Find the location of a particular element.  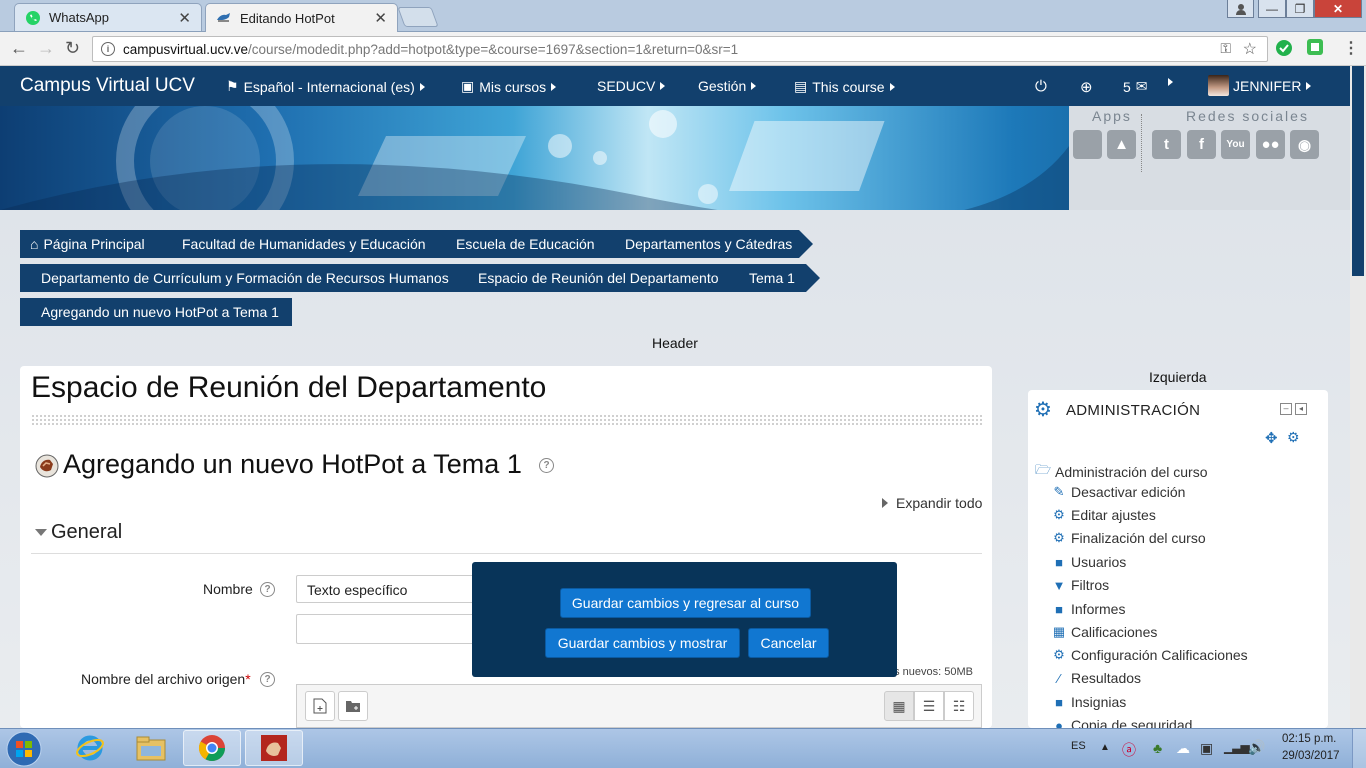

keyboard-language: ES is located at coordinates (1078, 746).